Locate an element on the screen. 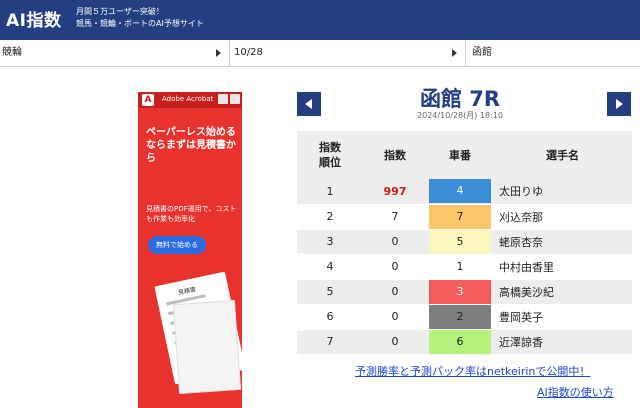 The image size is (640, 408). table-row: 4 0 1 中村由香里 is located at coordinates (464, 267).